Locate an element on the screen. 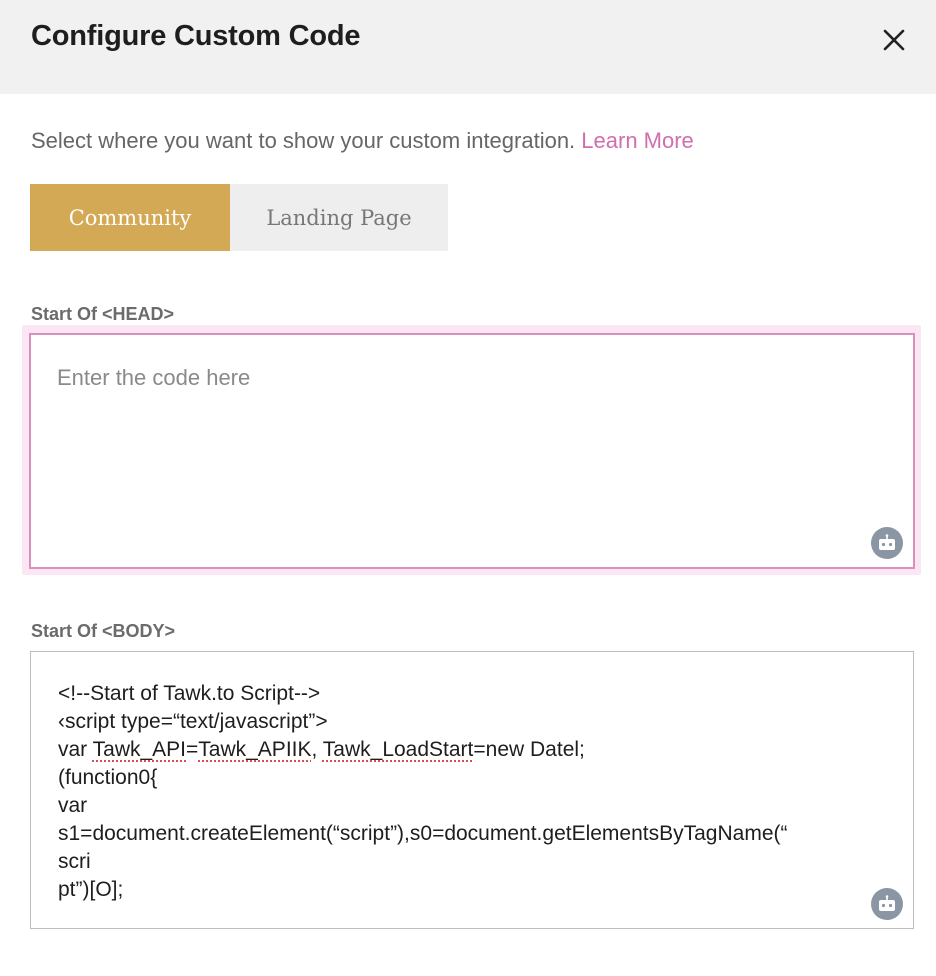  head-section-label: Start Of <HEAD> is located at coordinates (103, 314).